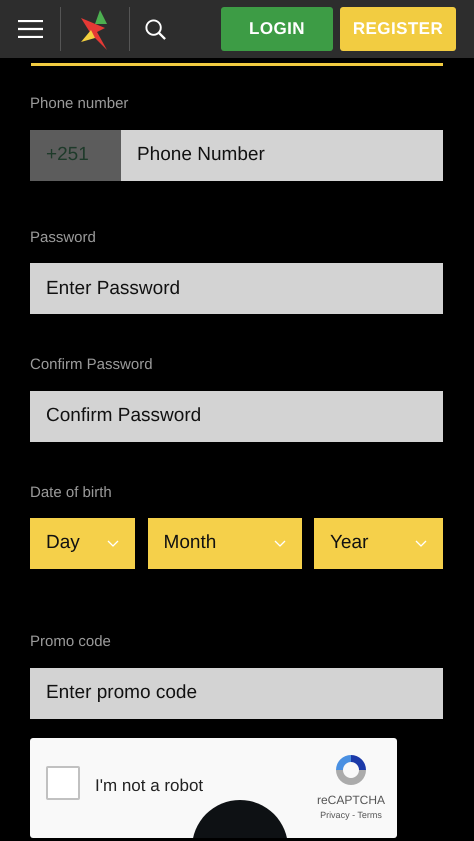  I want to click on input-field: Enter Password, so click(236, 288).